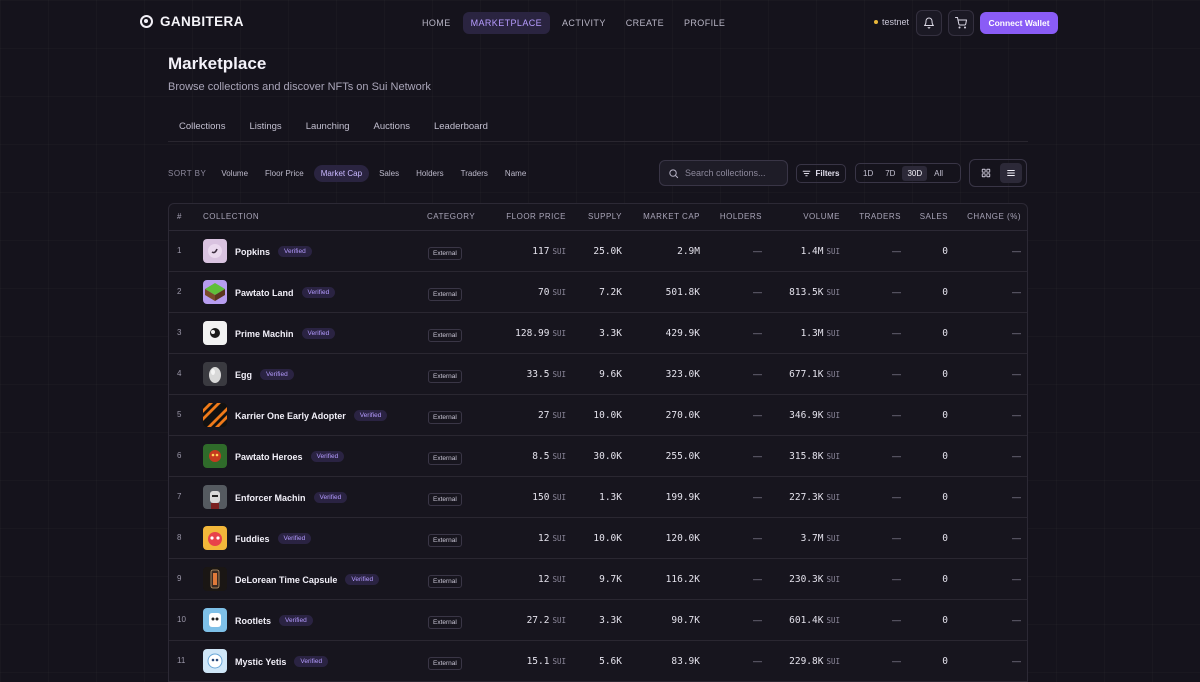 The width and height of the screenshot is (1200, 682). Describe the element at coordinates (645, 23) in the screenshot. I see `nav-create: CREATE` at that location.